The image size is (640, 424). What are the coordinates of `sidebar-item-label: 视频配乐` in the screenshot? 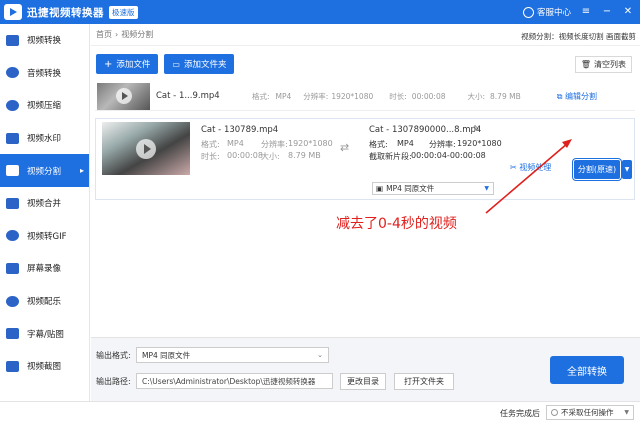 It's located at (44, 302).